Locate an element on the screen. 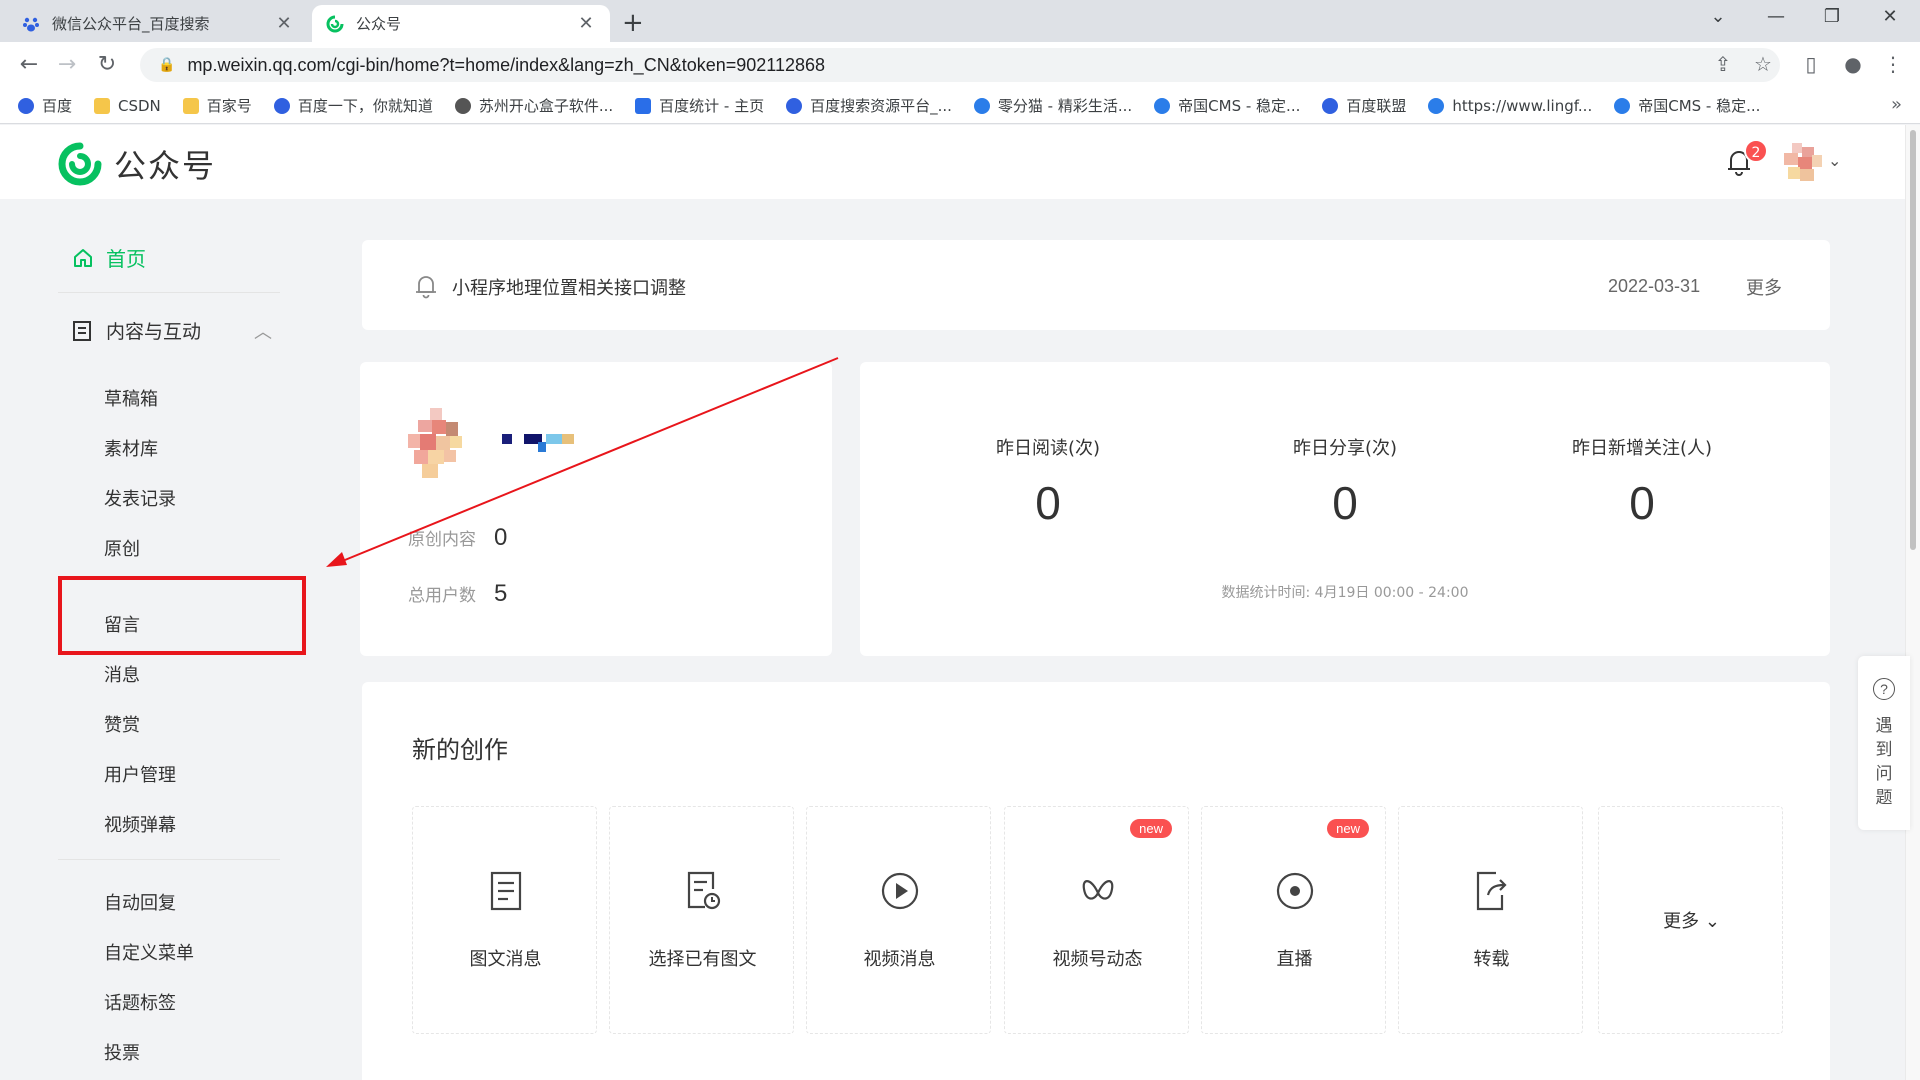 The image size is (1920, 1080). create-tile: 直播 new is located at coordinates (1293, 920).